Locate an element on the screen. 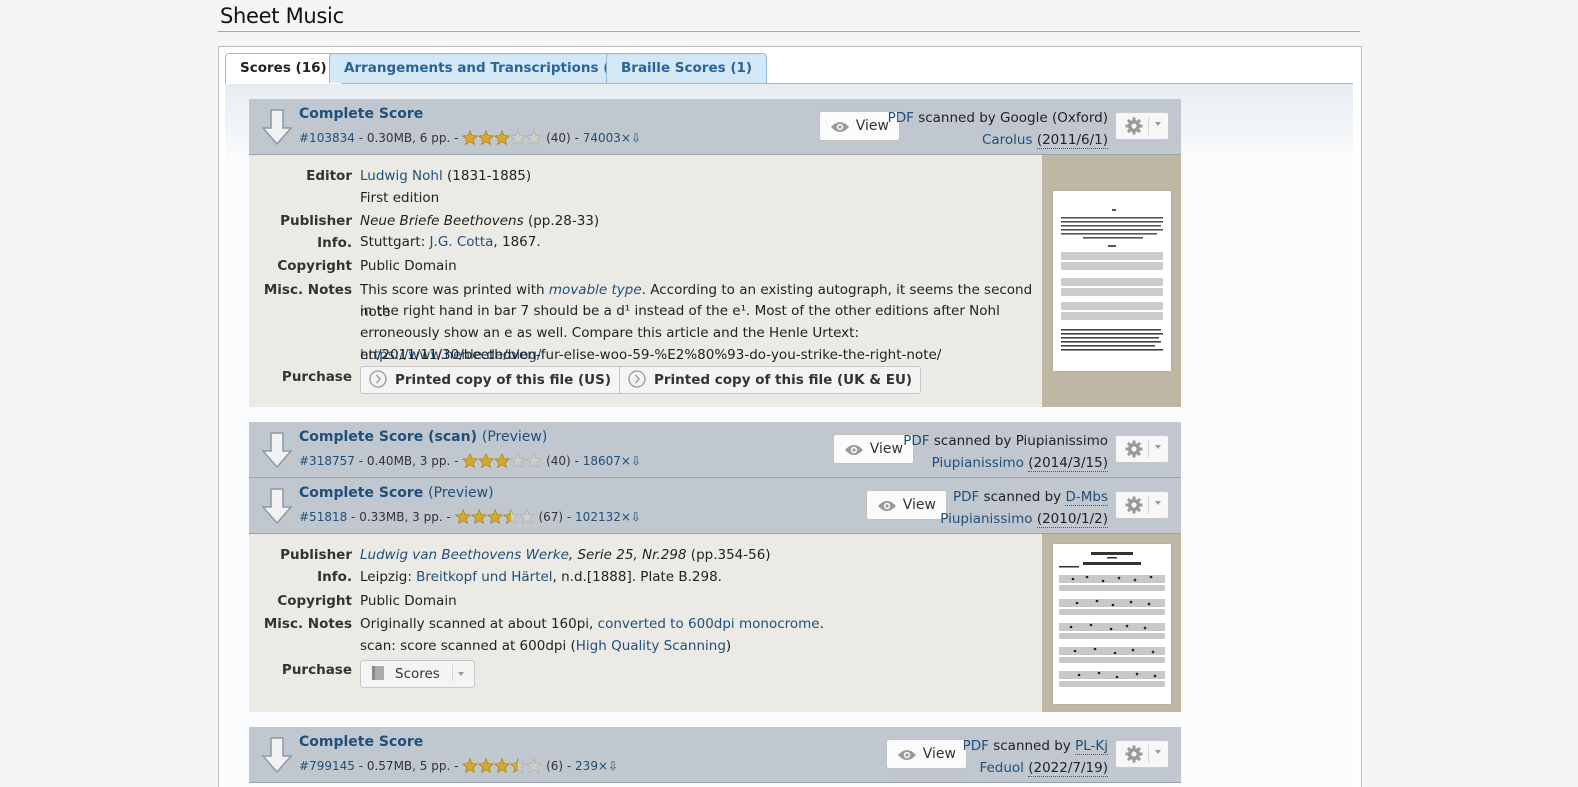 This screenshot has height=787, width=1578. editor-link: Ludwig Nohl is located at coordinates (401, 176).